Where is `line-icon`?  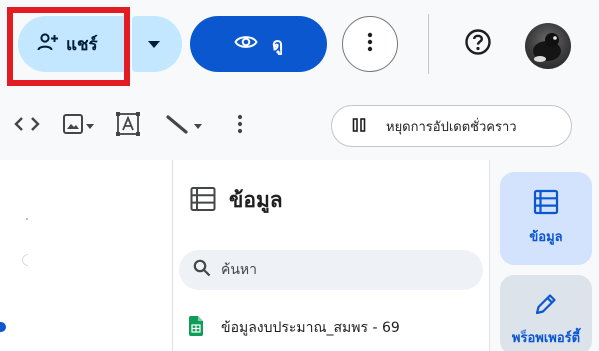
line-icon is located at coordinates (177, 126).